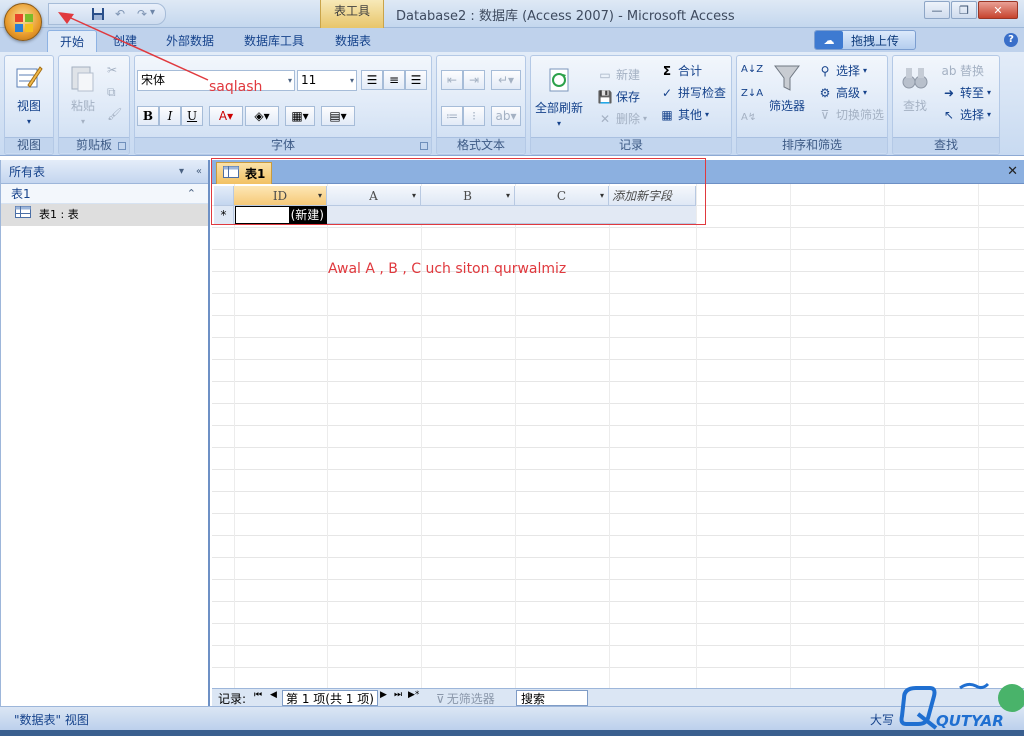 Image resolution: width=1024 pixels, height=736 pixels. Describe the element at coordinates (964, 10) in the screenshot. I see `restore-button: ❐` at that location.